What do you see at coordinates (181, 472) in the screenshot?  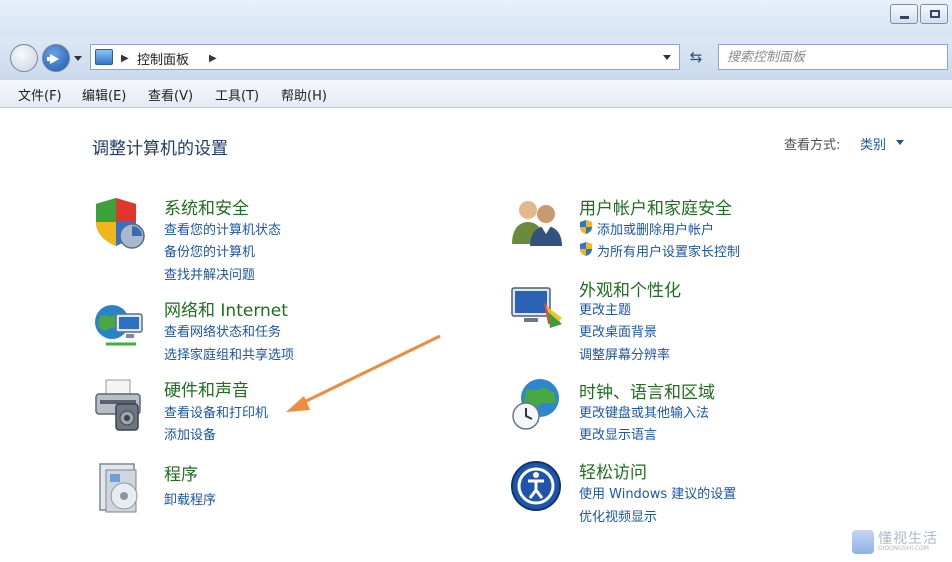 I see `category-programs: 程序` at bounding box center [181, 472].